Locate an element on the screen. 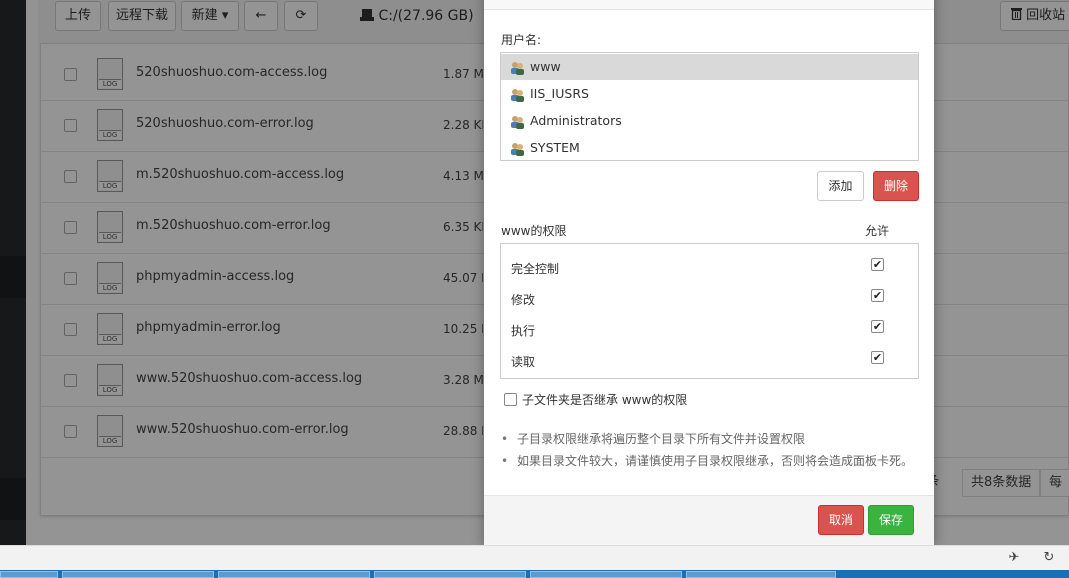 The height and width of the screenshot is (578, 1069). browser-icon: ↻ is located at coordinates (1049, 558).